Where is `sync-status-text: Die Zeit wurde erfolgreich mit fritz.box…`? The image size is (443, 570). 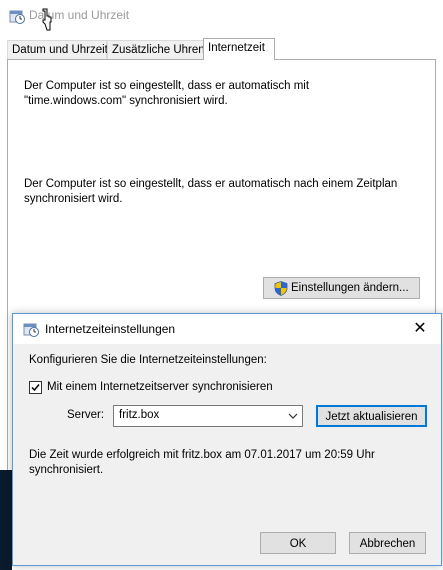 sync-status-text: Die Zeit wurde erfolgreich mit fritz.box… is located at coordinates (202, 462).